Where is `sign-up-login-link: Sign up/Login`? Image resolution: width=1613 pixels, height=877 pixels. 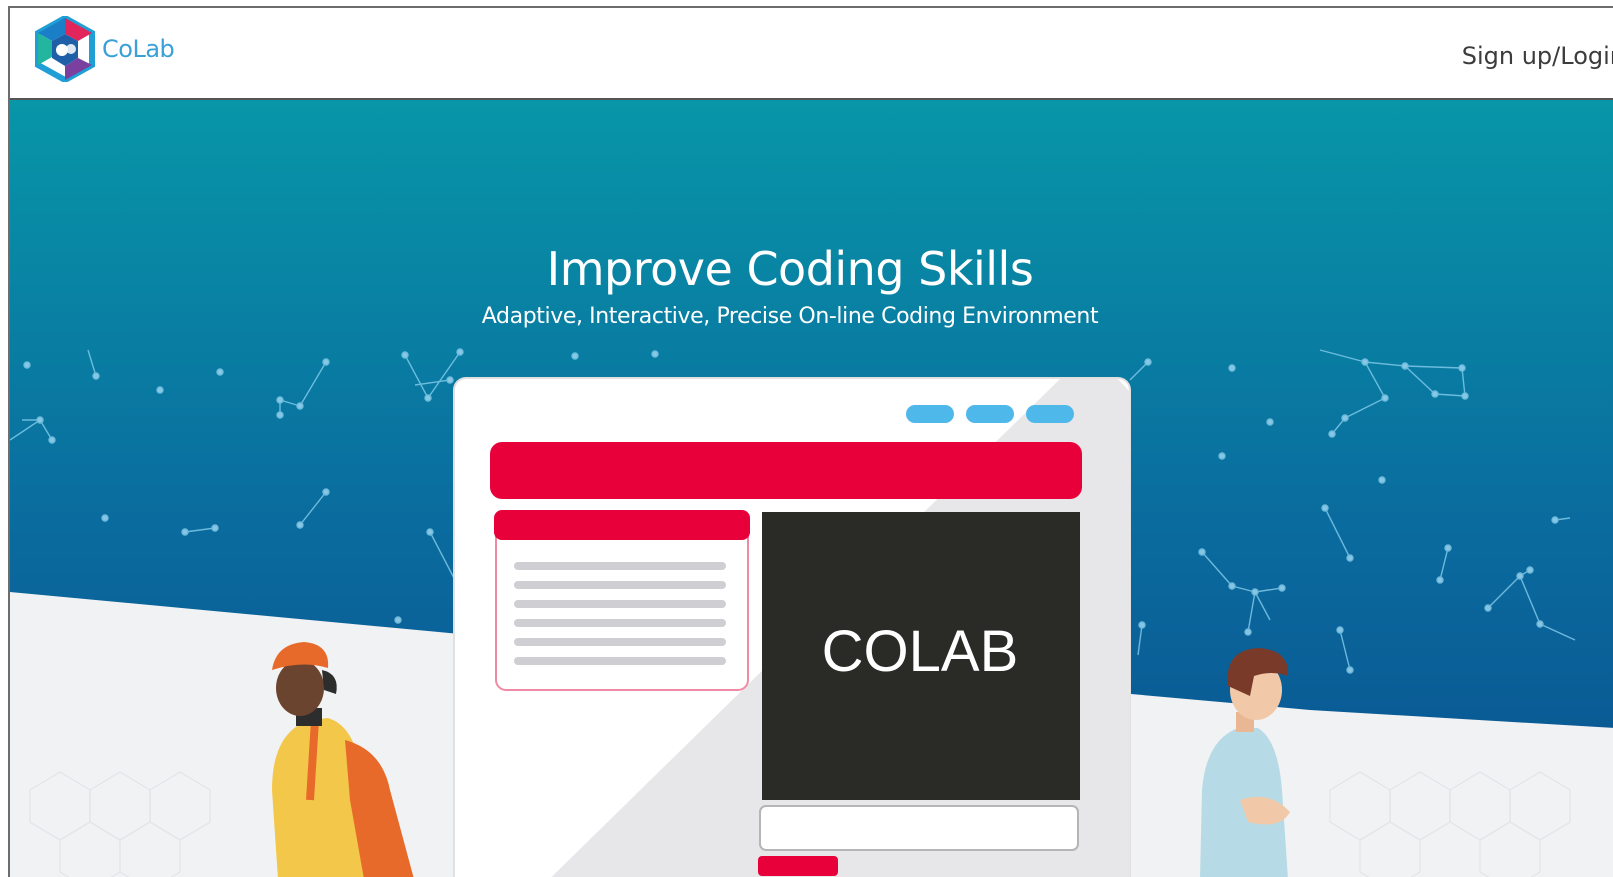
sign-up-login-link: Sign up/Login is located at coordinates (1537, 56).